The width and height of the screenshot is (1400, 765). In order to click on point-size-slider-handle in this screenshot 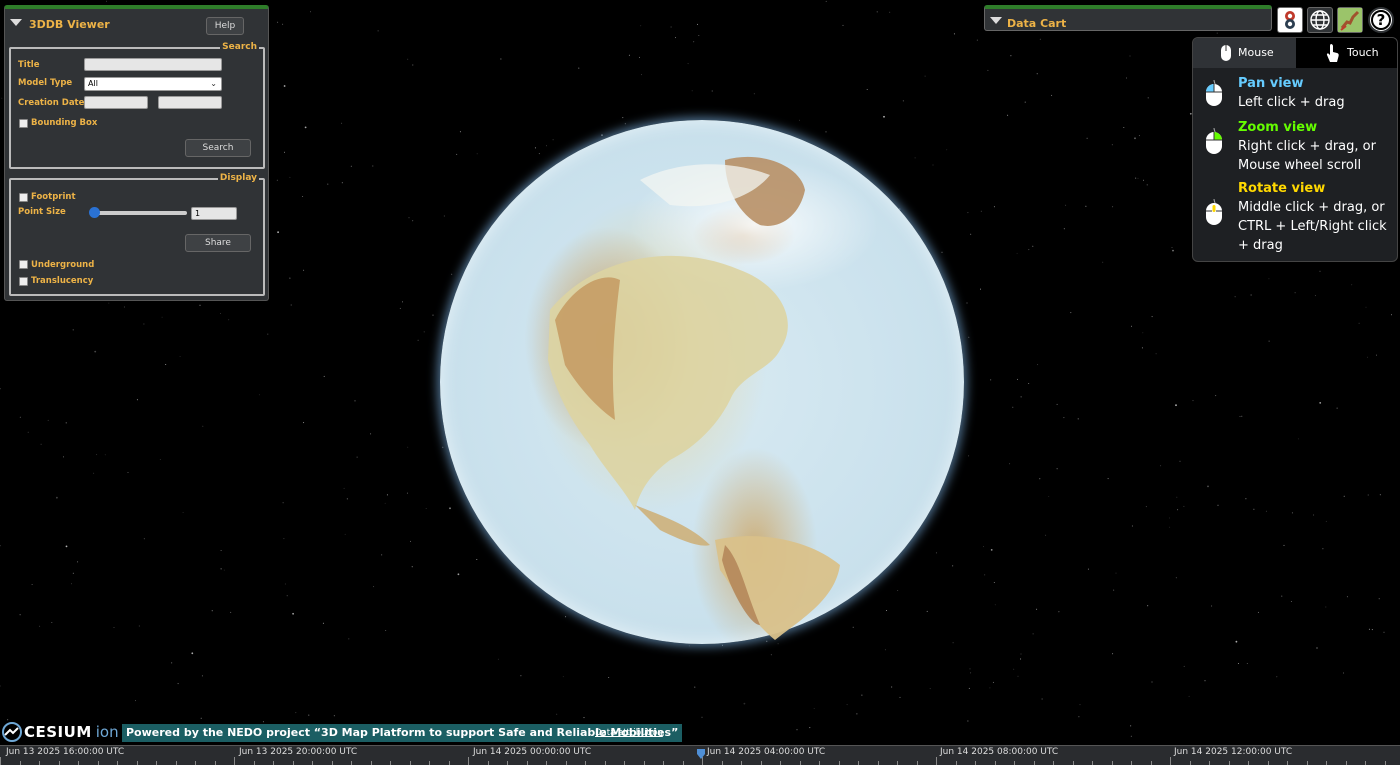, I will do `click(94, 212)`.